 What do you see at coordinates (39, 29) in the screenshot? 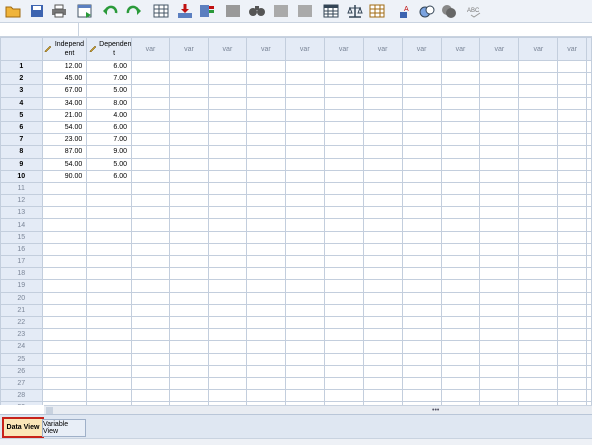
I see `cell-reference-box` at bounding box center [39, 29].